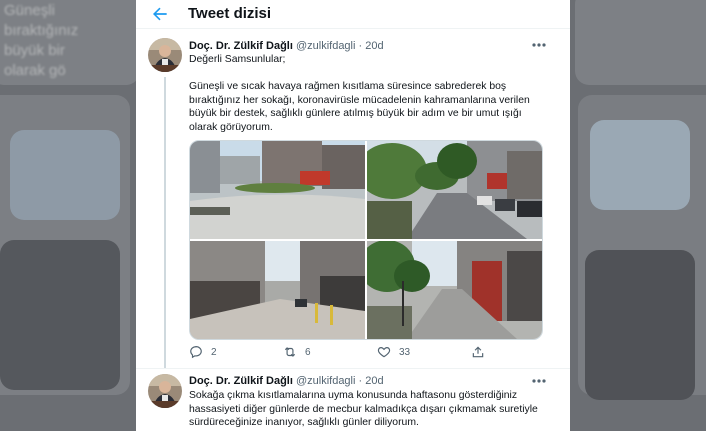 This screenshot has width=706, height=431. I want to click on reply-icon, so click(196, 352).